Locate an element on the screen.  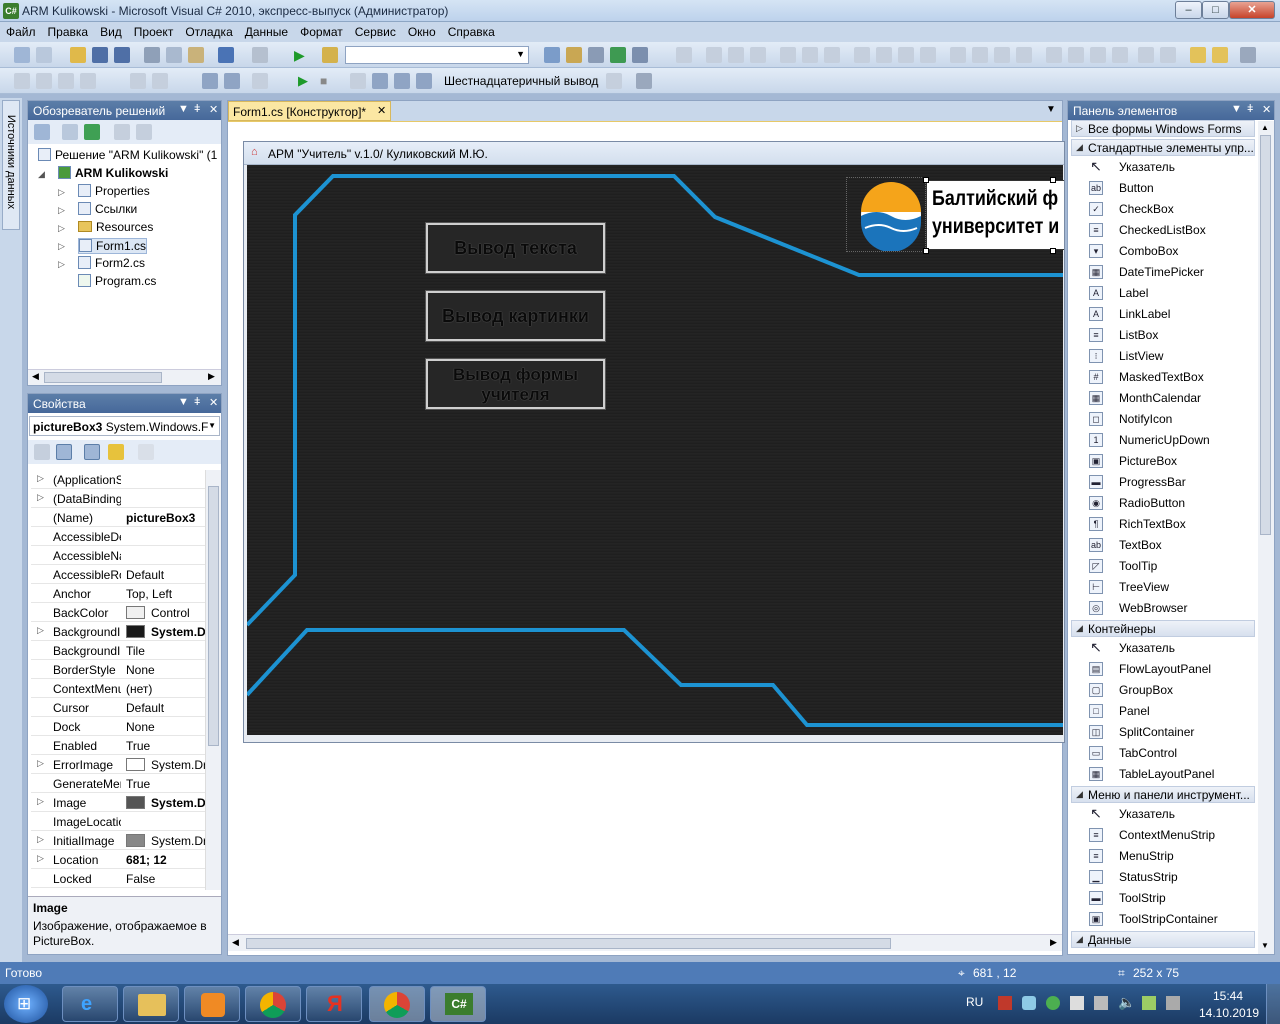
taskbar-visual-csharp: C# is located at coordinates (458, 1004).